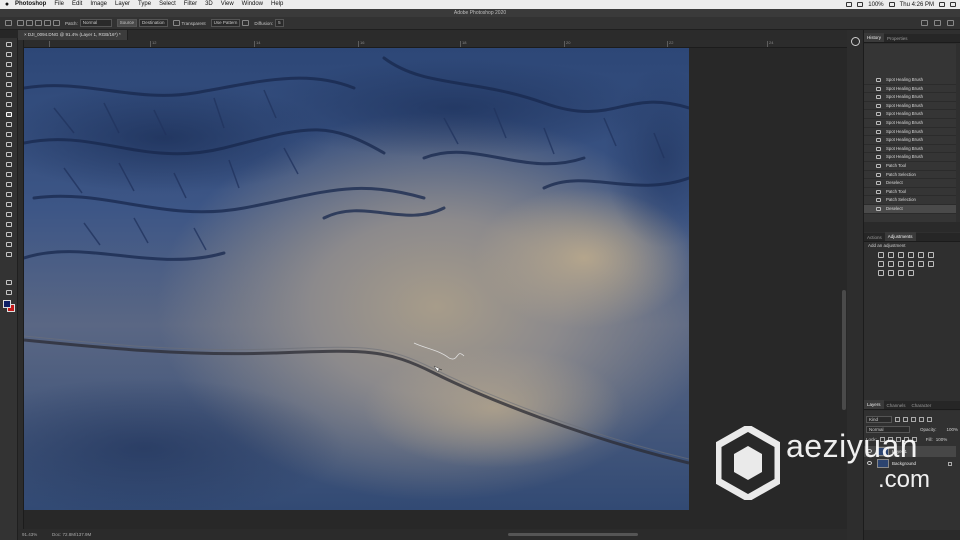 The height and width of the screenshot is (540, 960). What do you see at coordinates (29, 23) in the screenshot?
I see `new-selection-icon` at bounding box center [29, 23].